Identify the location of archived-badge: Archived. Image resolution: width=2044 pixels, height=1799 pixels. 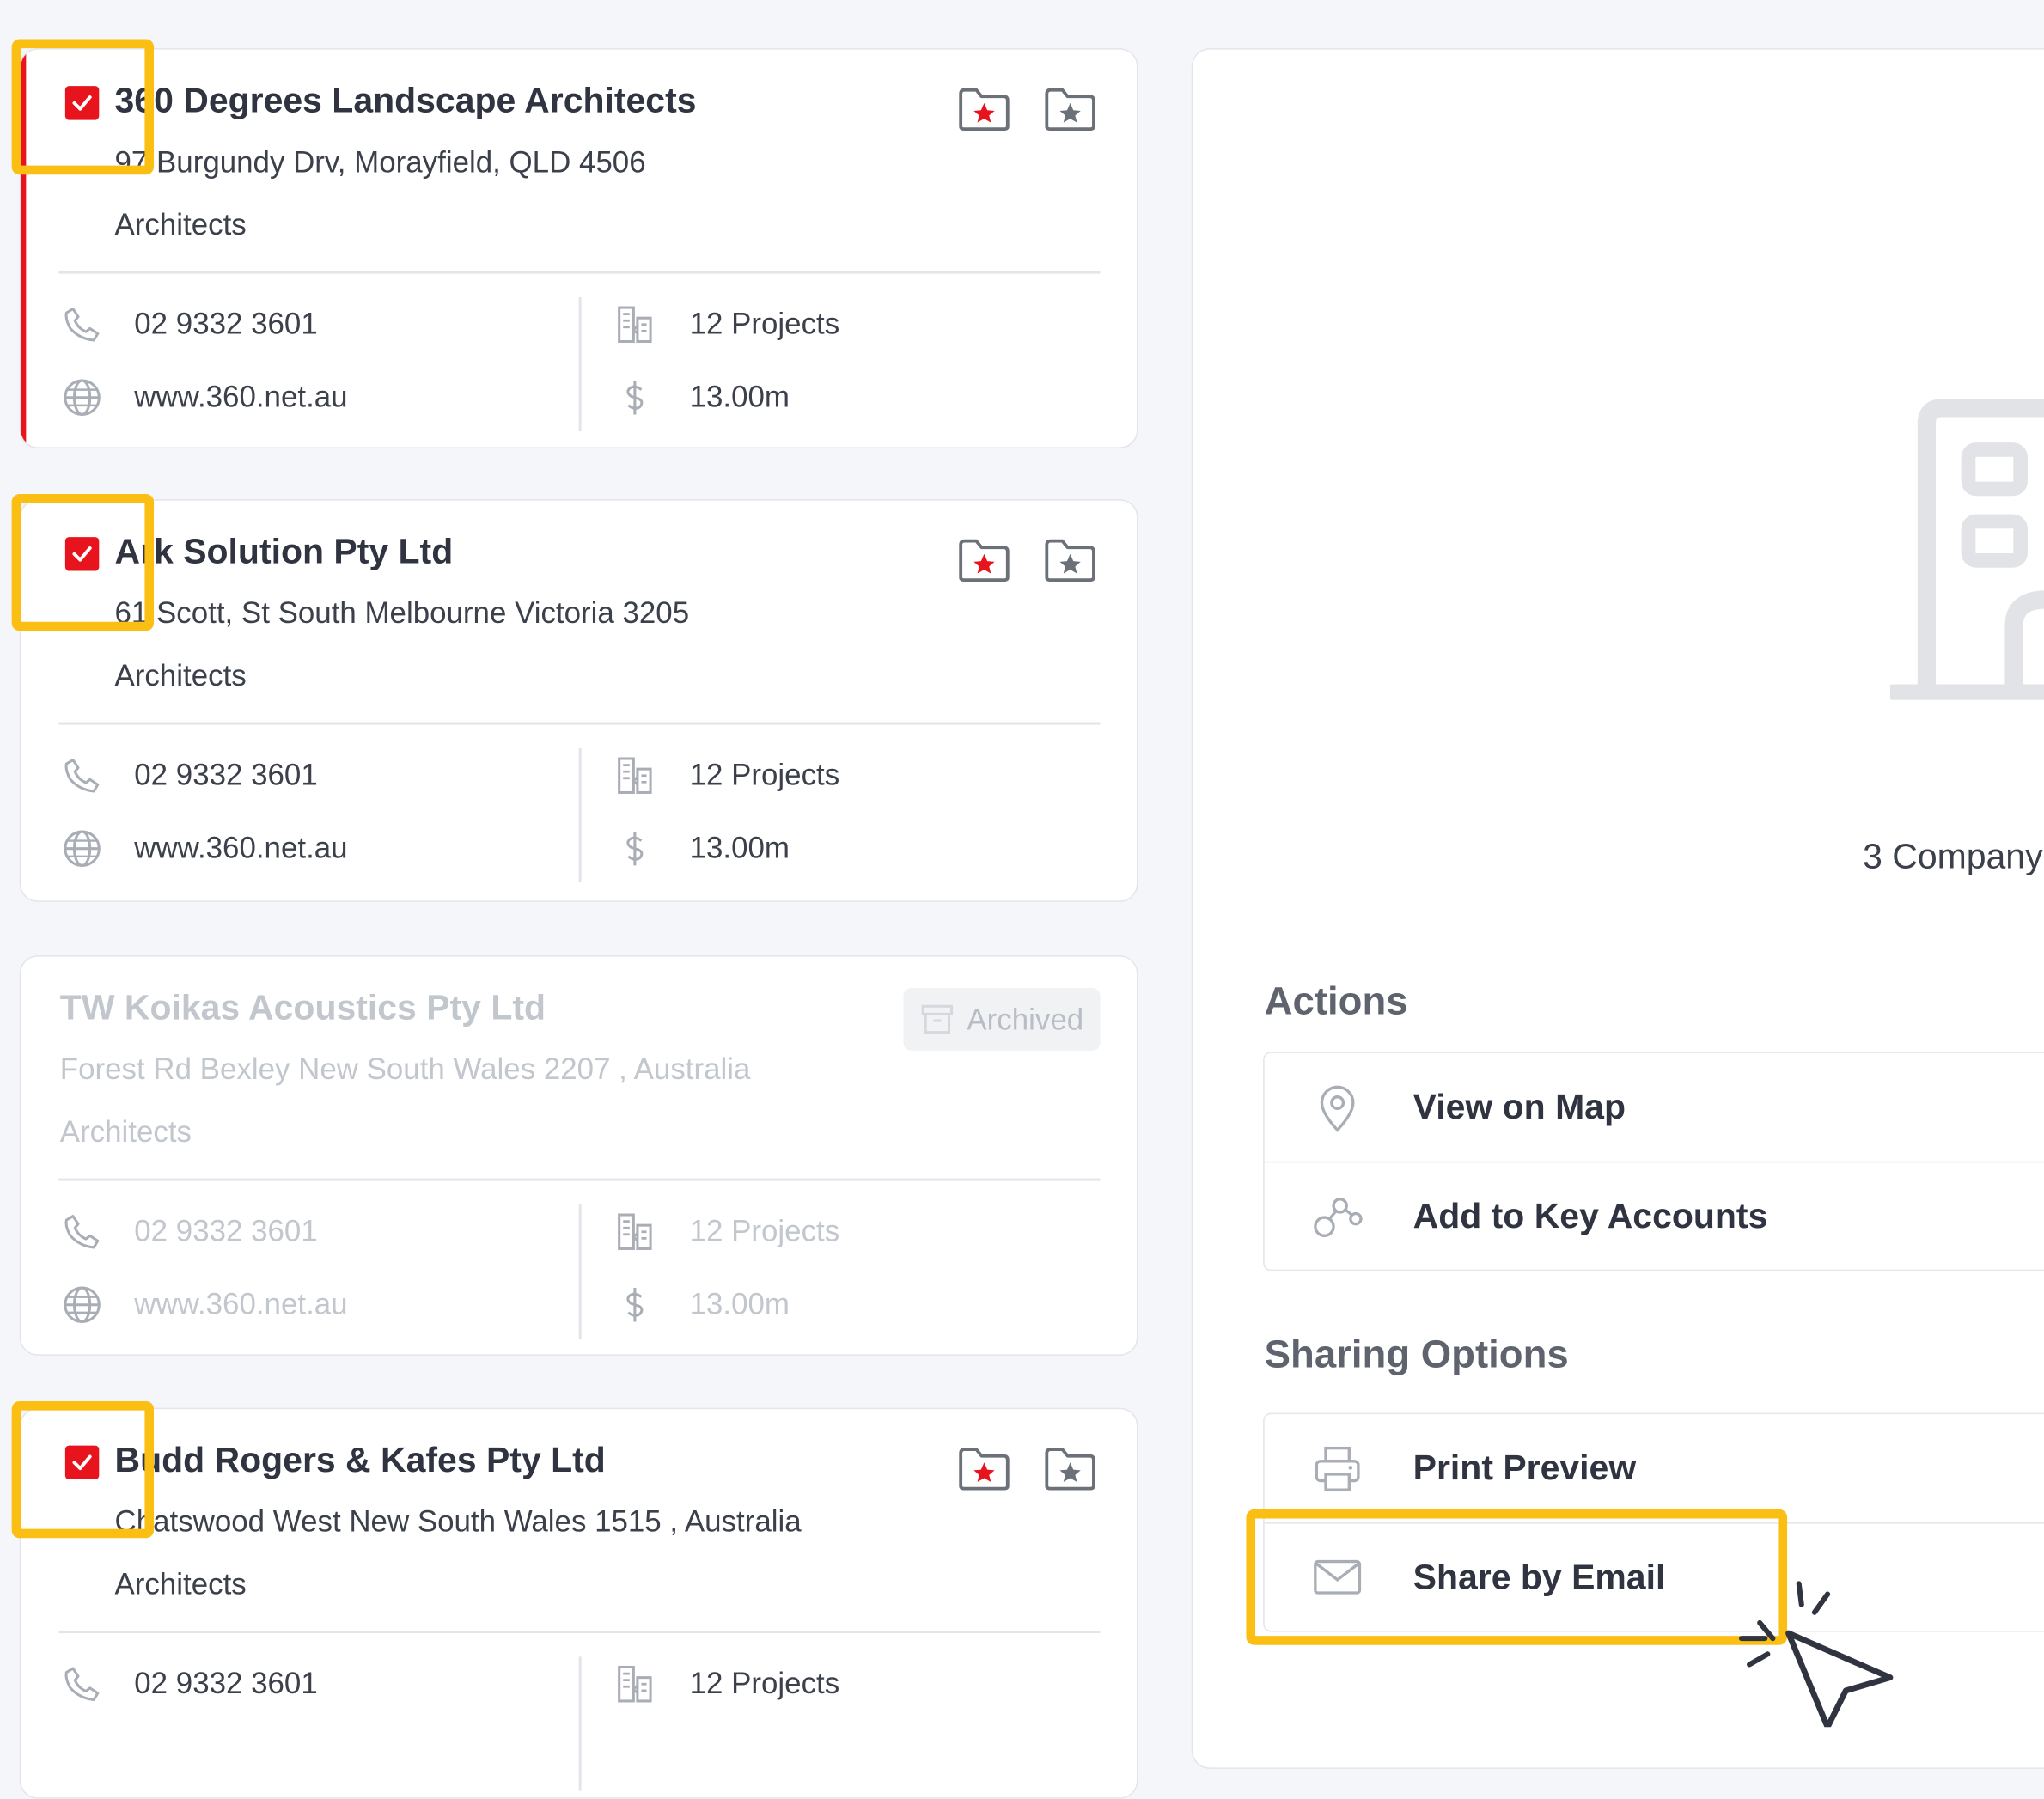
(1002, 1020).